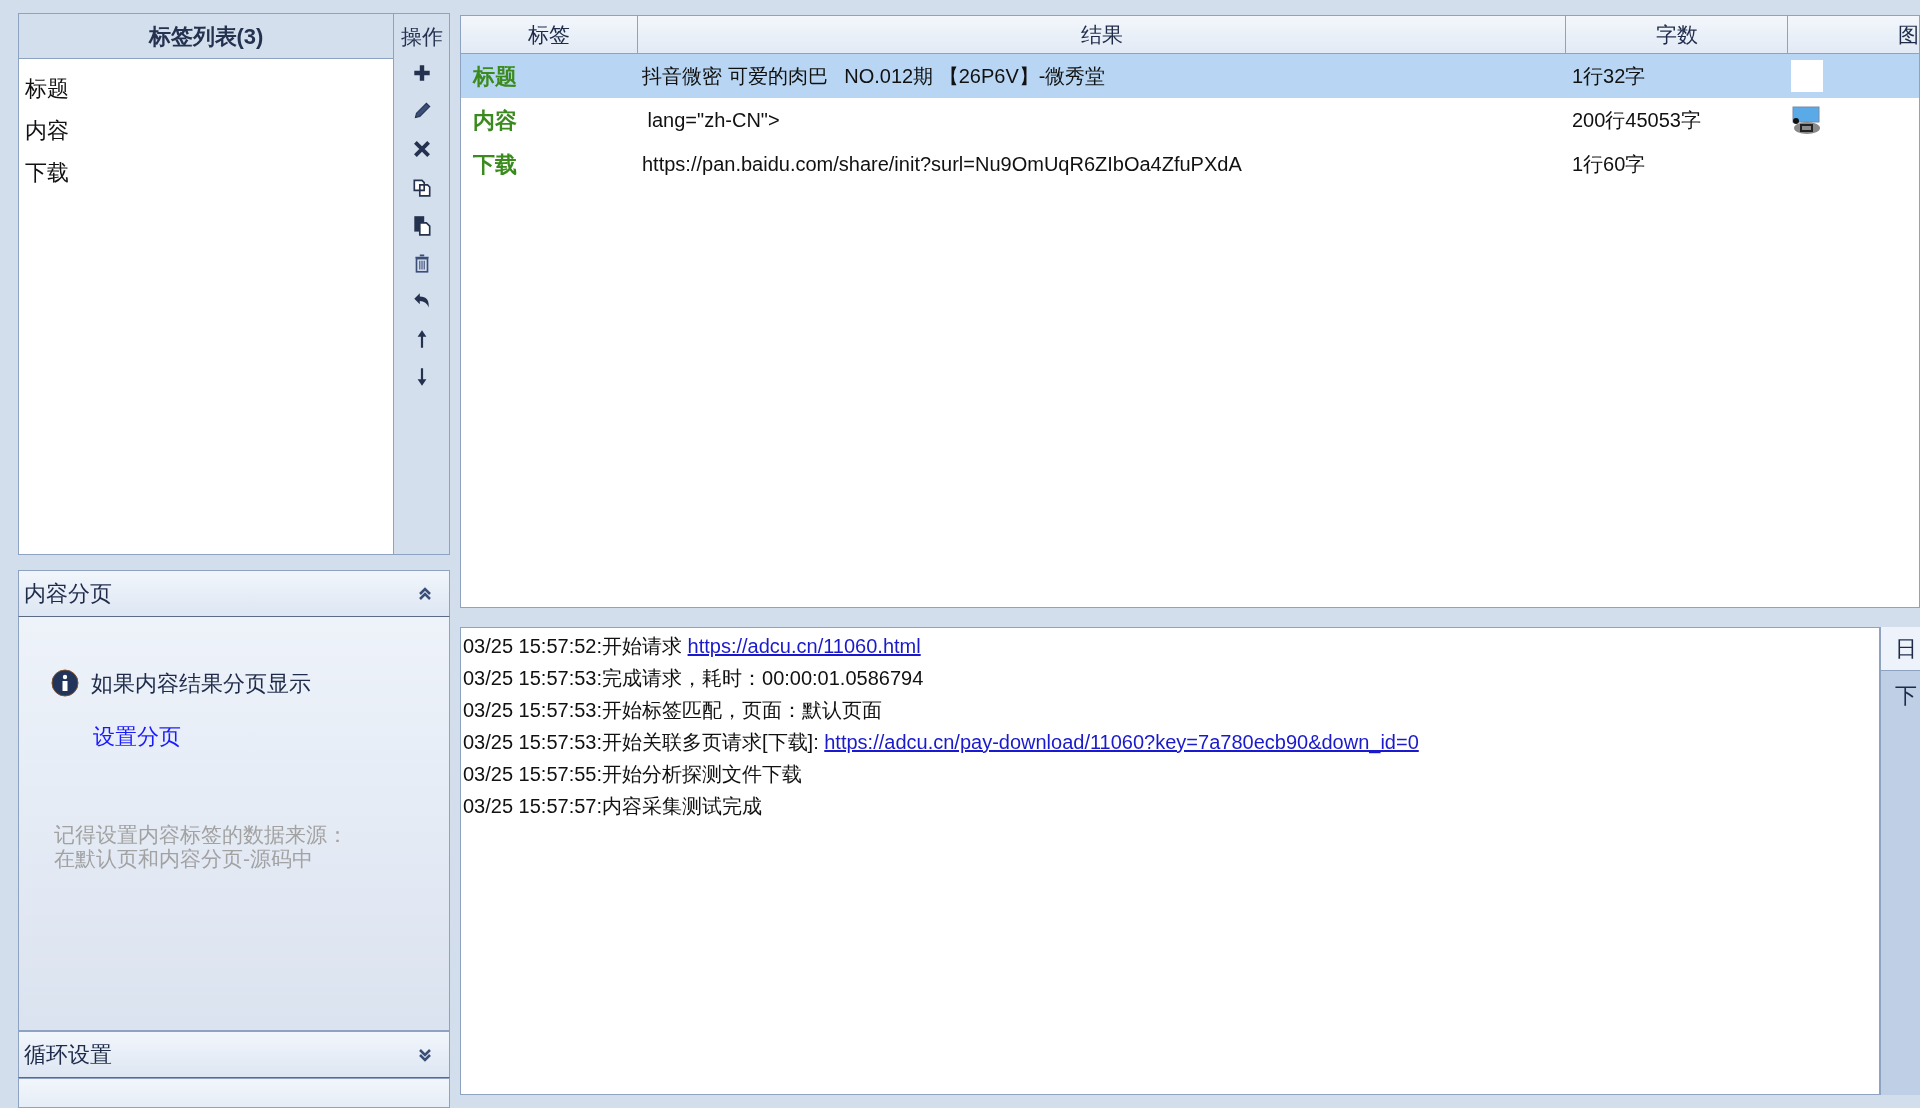  What do you see at coordinates (1677, 34) in the screenshot?
I see `column-header: 字数` at bounding box center [1677, 34].